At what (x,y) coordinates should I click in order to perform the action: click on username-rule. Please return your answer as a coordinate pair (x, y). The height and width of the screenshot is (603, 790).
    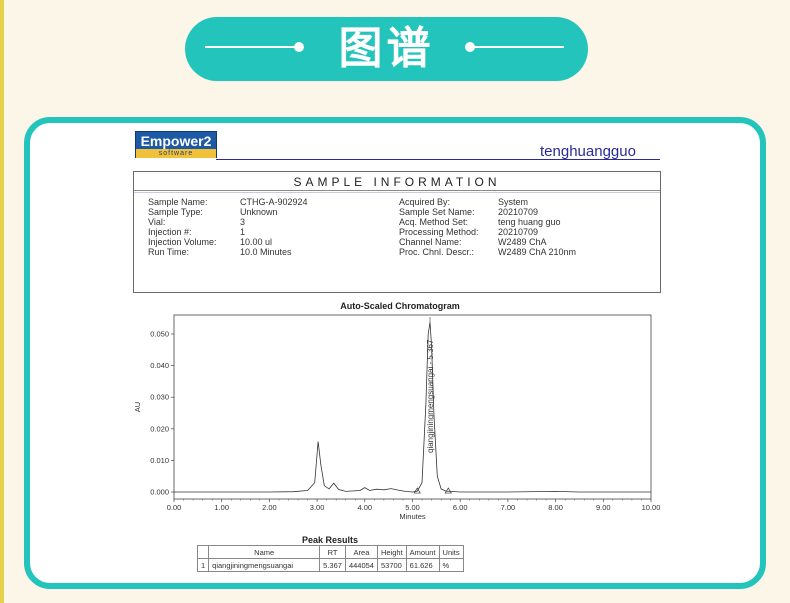
    Looking at the image, I should click on (438, 159).